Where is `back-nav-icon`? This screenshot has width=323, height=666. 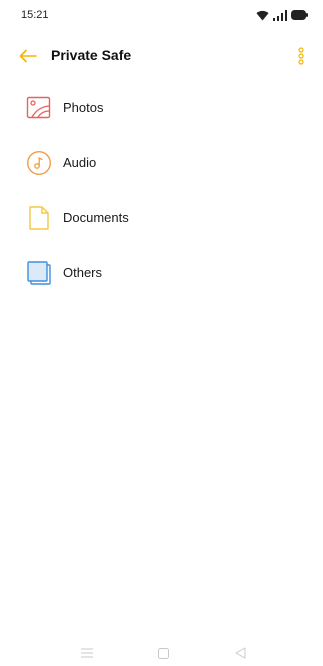
back-nav-icon is located at coordinates (240, 653).